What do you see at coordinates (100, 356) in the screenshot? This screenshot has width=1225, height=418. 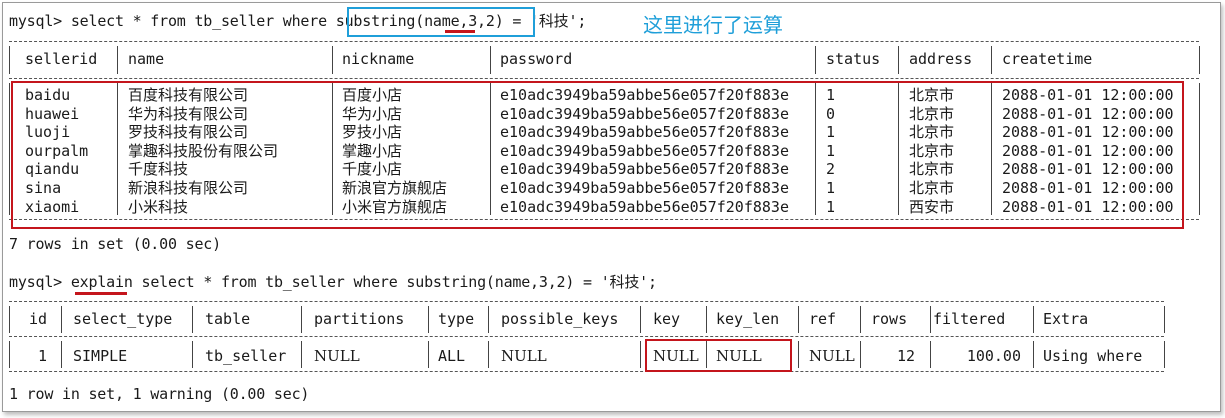 I see `table2-cell-select_type: SIMPLE` at bounding box center [100, 356].